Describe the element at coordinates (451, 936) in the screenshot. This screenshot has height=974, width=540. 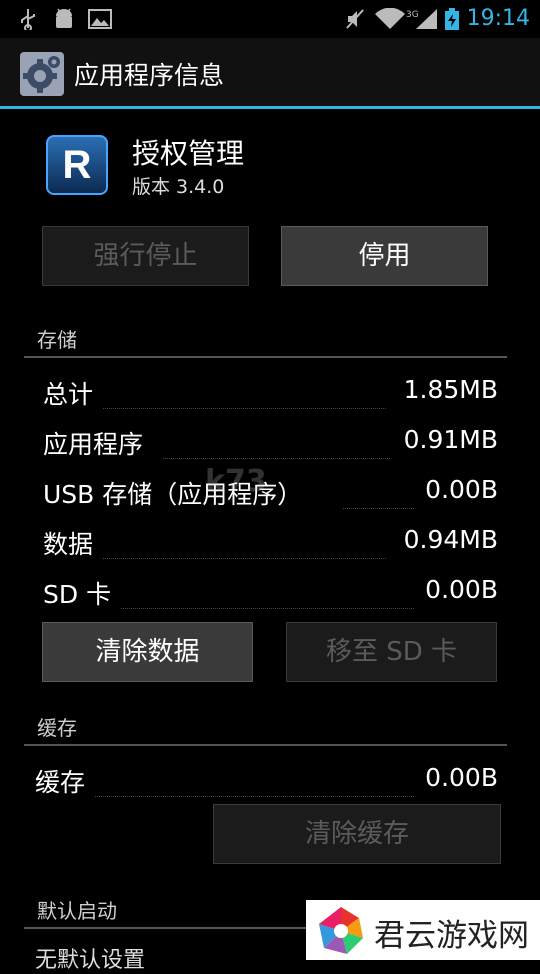
I see `watermark-text: 君云游戏网` at that location.